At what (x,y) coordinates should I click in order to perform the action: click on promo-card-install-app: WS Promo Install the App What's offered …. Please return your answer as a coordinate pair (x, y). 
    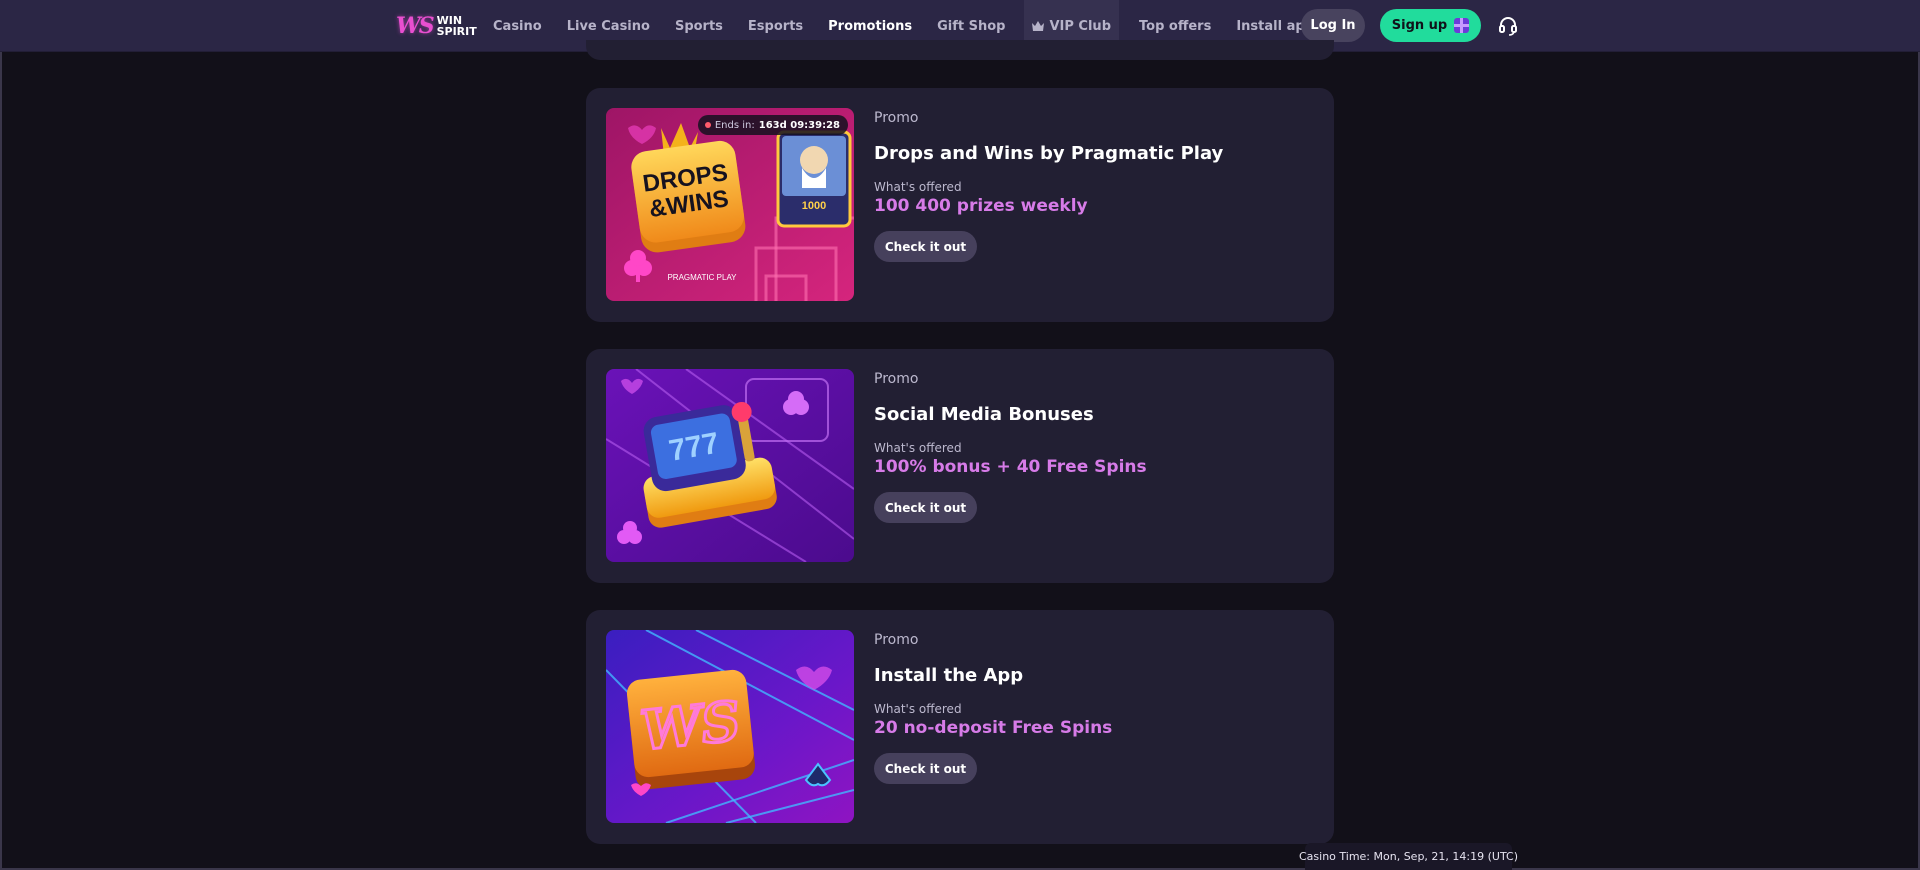
    Looking at the image, I should click on (960, 727).